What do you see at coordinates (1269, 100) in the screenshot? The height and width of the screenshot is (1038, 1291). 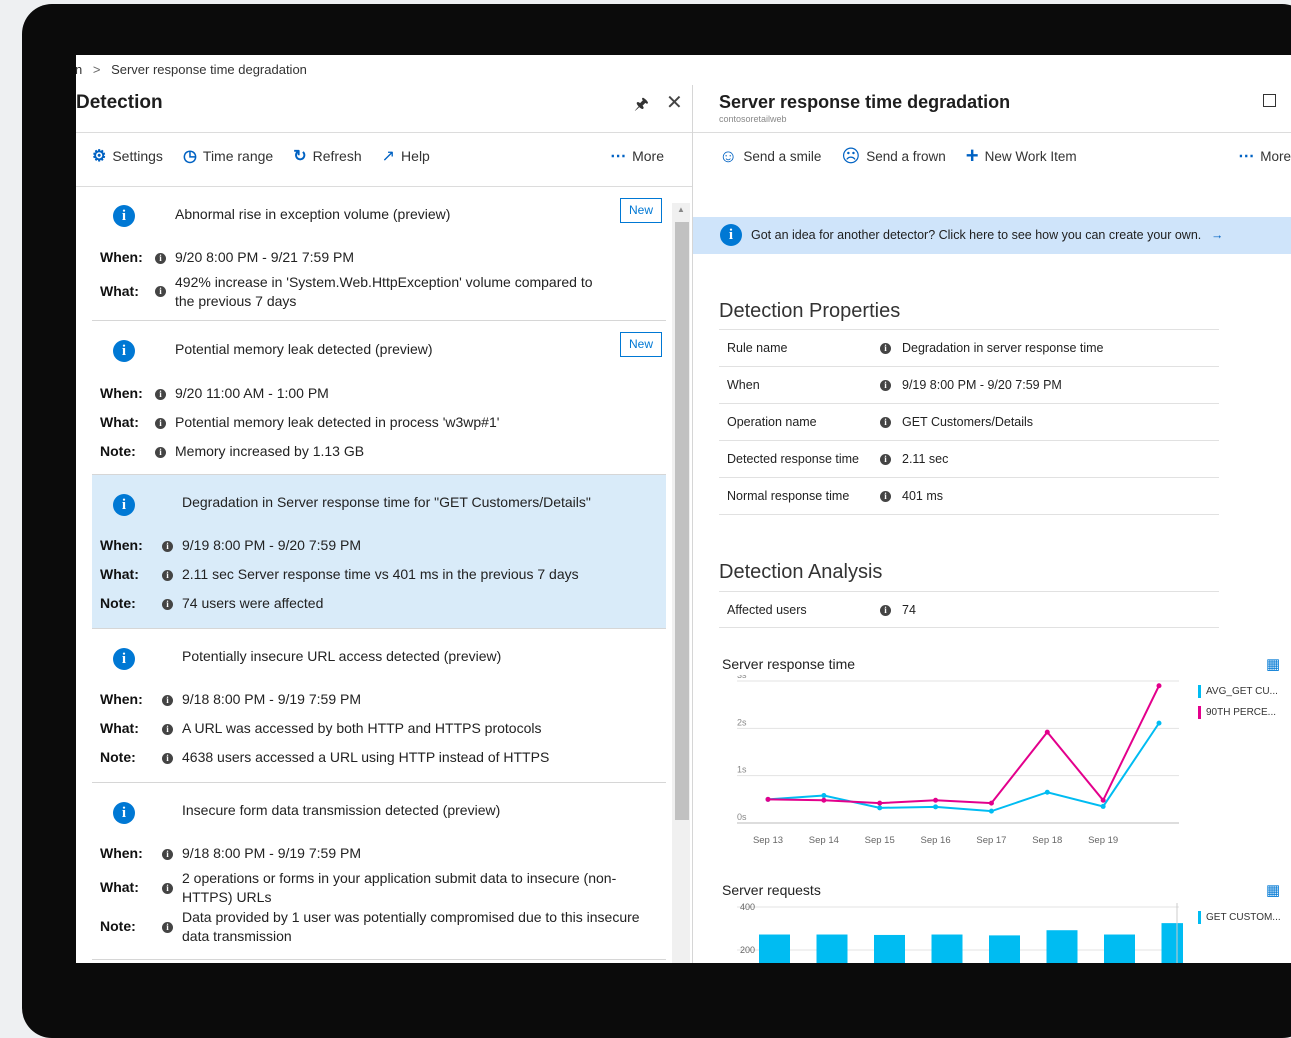 I see `maximize-icon` at bounding box center [1269, 100].